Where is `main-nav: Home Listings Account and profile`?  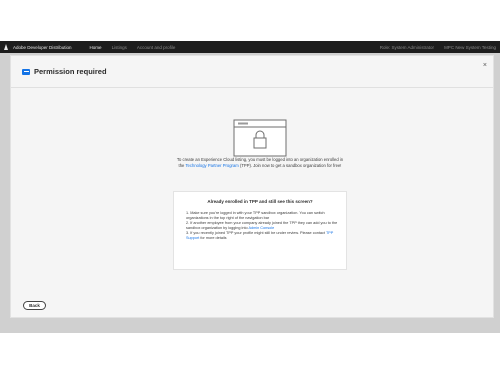
main-nav: Home Listings Account and profile is located at coordinates (138, 47).